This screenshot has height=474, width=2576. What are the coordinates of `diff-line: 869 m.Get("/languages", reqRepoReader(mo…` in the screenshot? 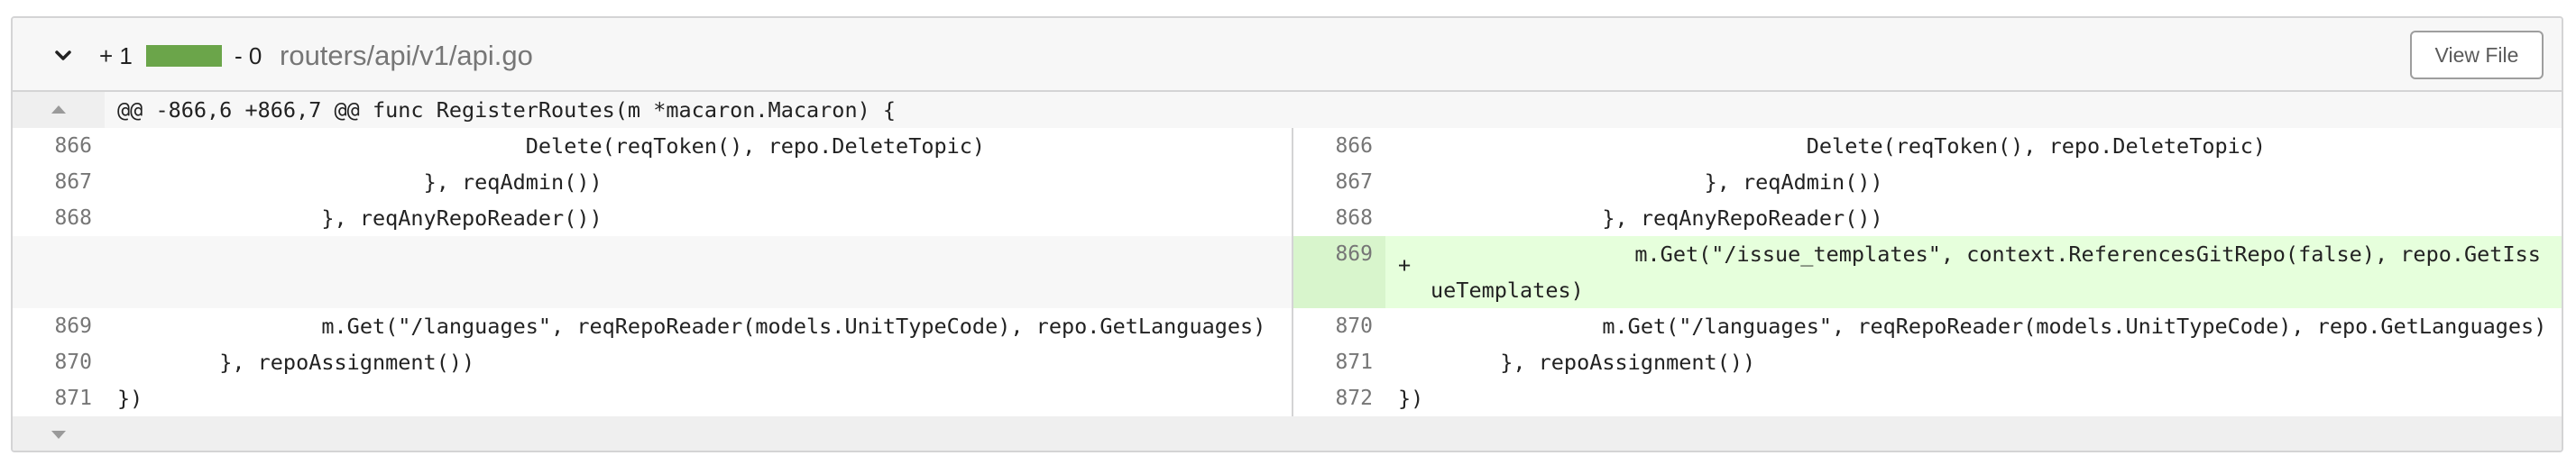 It's located at (1287, 326).